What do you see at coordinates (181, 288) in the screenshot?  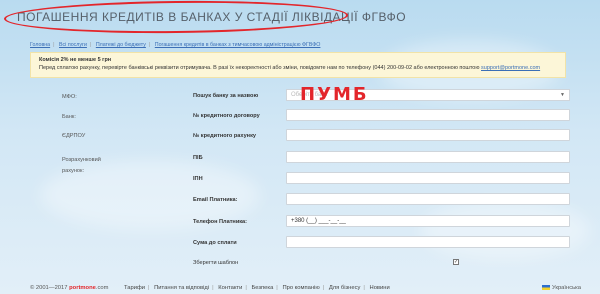 I see `footer-link-faq: Питання та відповіді` at bounding box center [181, 288].